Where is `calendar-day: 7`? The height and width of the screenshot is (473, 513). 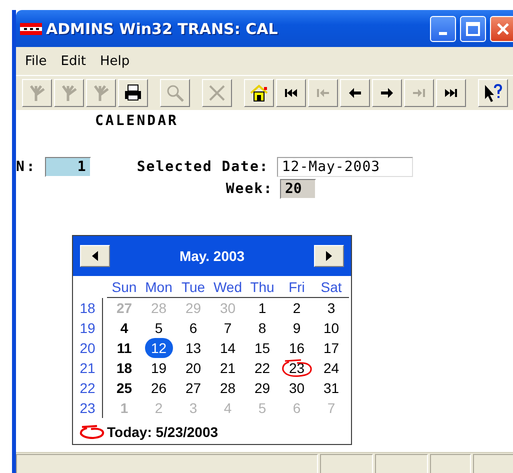 calendar-day: 7 is located at coordinates (228, 328).